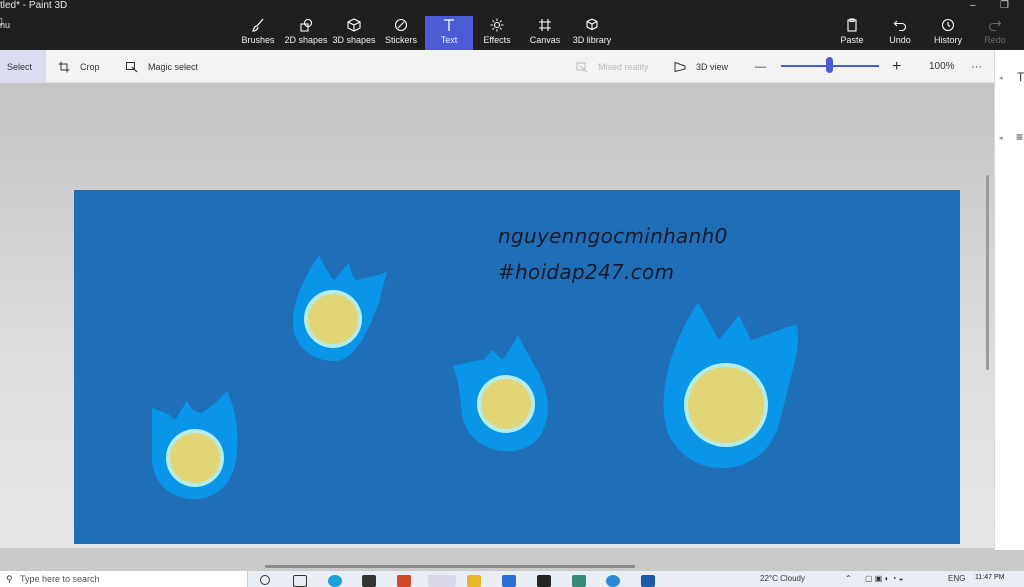 The height and width of the screenshot is (587, 1024). What do you see at coordinates (582, 67) in the screenshot?
I see `mixed-reality-icon` at bounding box center [582, 67].